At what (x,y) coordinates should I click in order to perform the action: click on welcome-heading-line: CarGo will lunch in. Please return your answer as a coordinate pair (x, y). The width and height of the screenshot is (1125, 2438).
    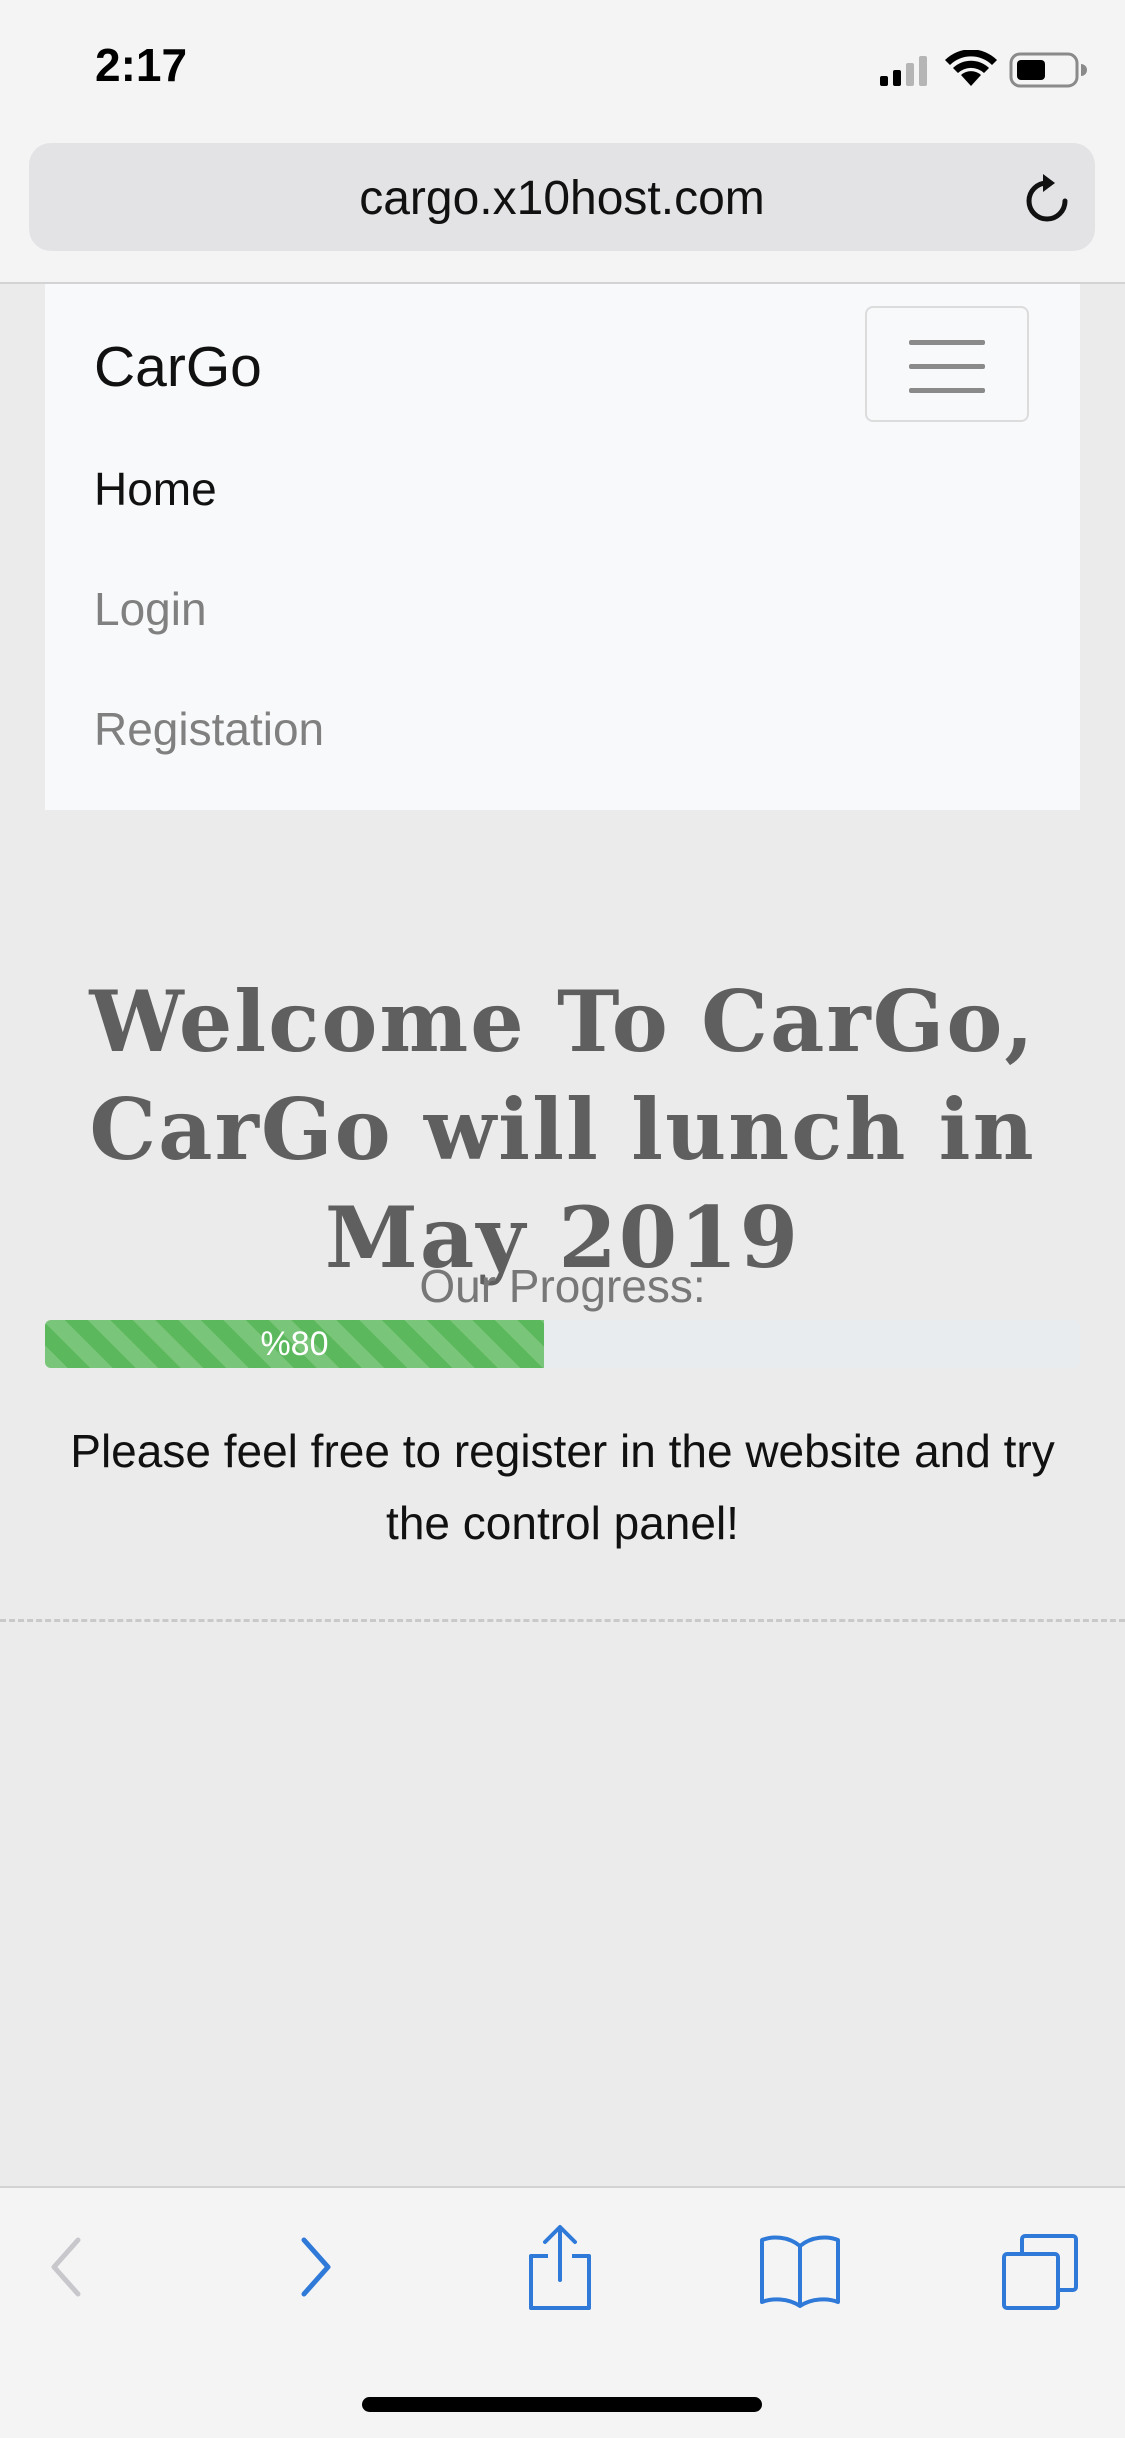
    Looking at the image, I should click on (562, 1130).